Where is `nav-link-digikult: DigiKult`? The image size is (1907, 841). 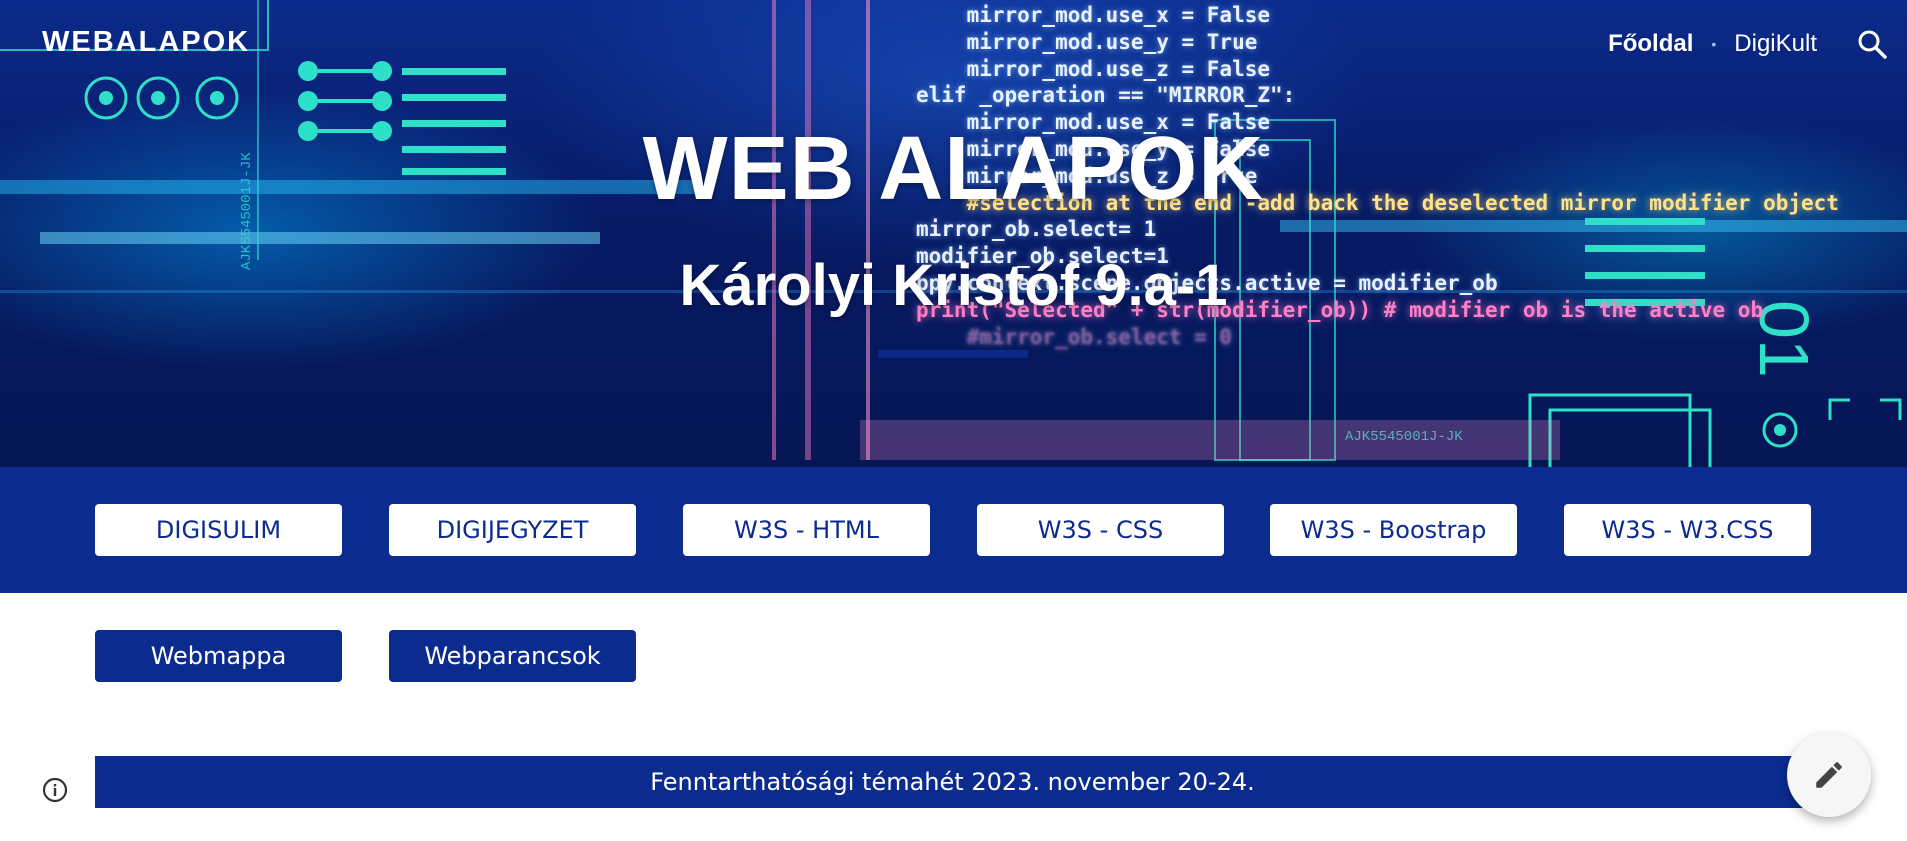 nav-link-digikult: DigiKult is located at coordinates (1775, 44).